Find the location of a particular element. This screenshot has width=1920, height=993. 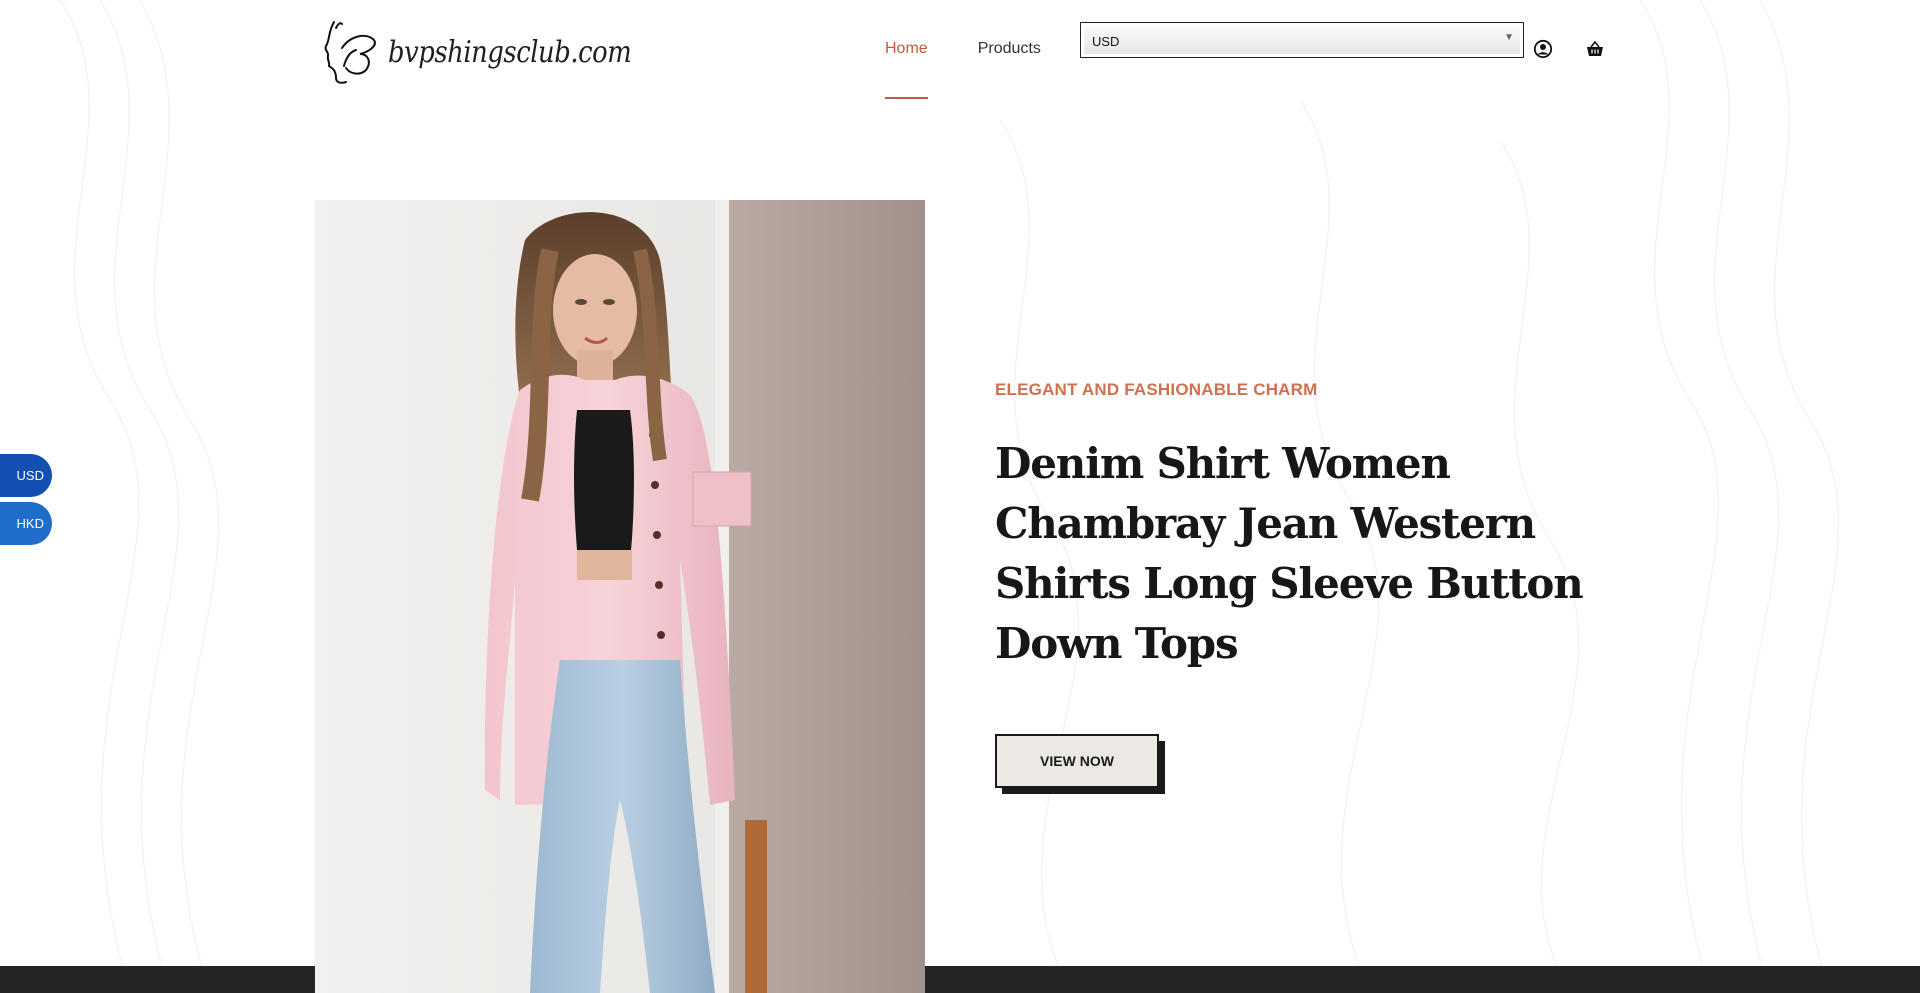

nav-products: Products is located at coordinates (1009, 49).